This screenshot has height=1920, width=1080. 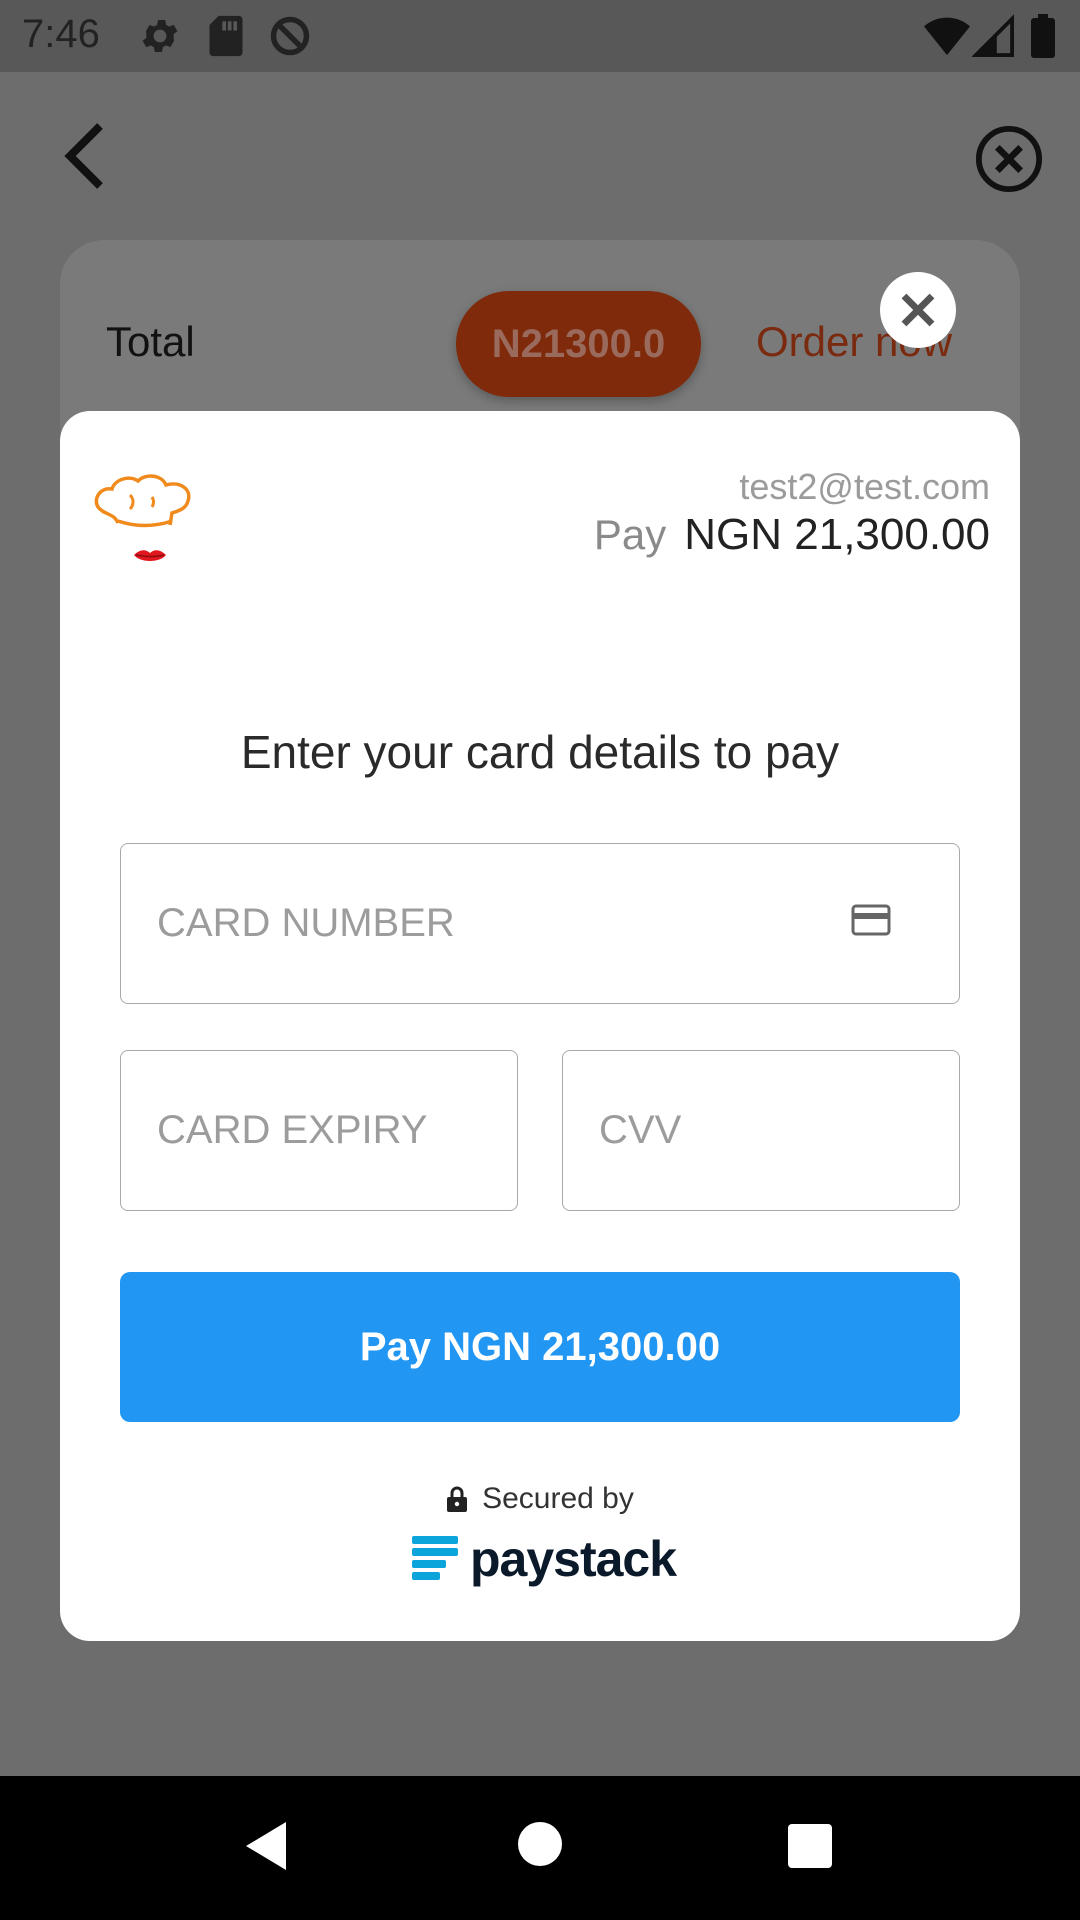 What do you see at coordinates (226, 36) in the screenshot?
I see `sd-card-icon` at bounding box center [226, 36].